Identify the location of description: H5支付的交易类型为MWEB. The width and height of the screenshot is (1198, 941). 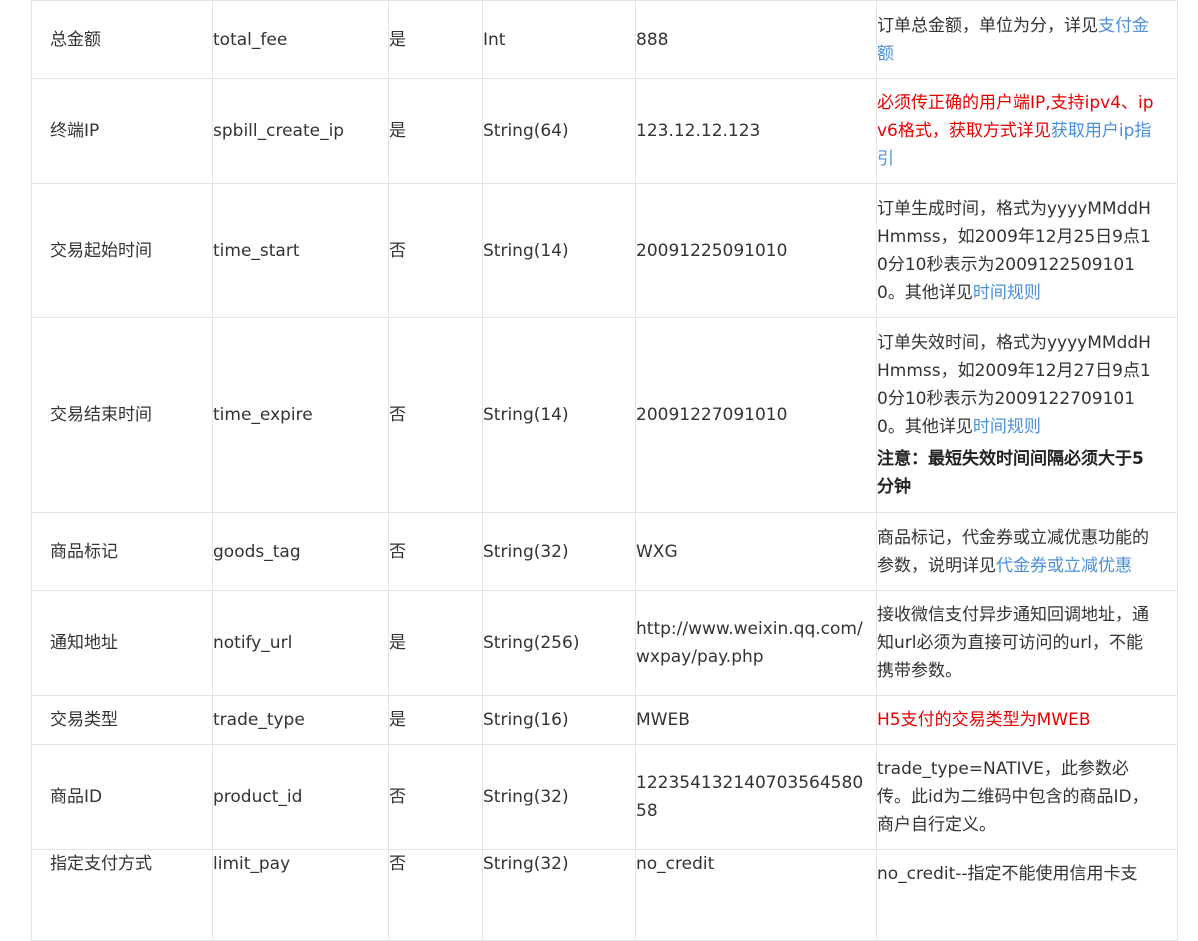
(1018, 720).